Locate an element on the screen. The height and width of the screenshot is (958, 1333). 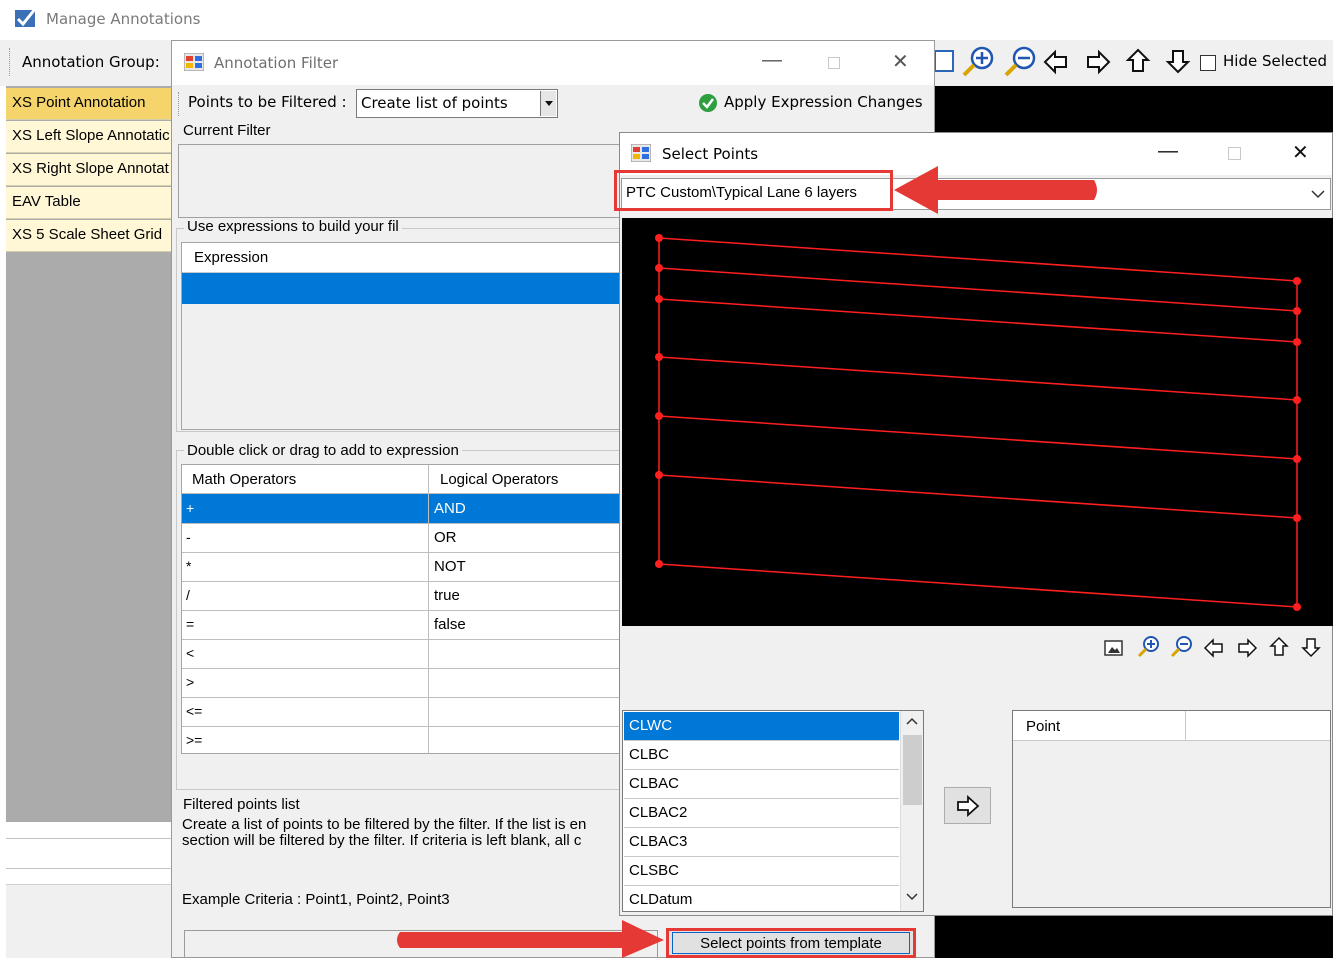
point-header-label: Point is located at coordinates (1043, 726).